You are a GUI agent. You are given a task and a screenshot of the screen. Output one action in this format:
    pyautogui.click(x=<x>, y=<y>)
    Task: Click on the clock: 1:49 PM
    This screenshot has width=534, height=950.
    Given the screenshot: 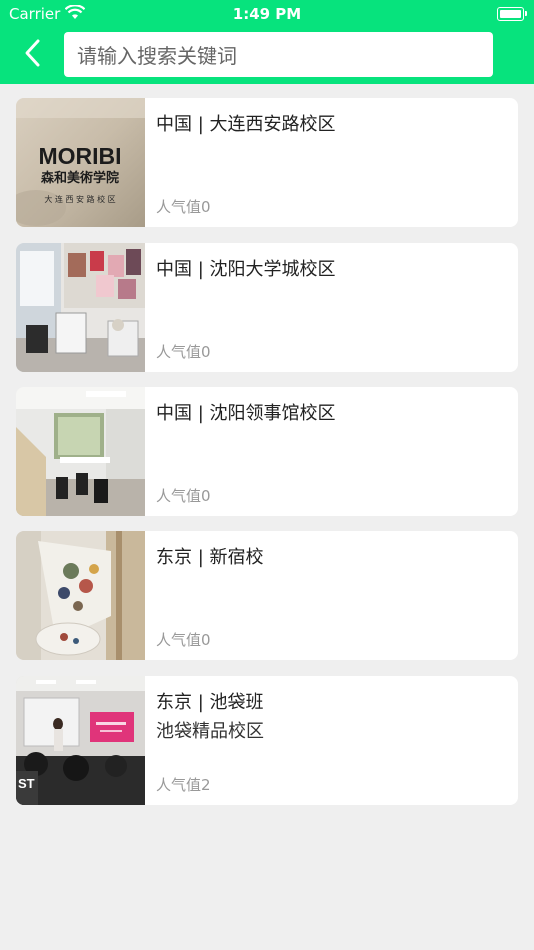 What is the action you would take?
    pyautogui.click(x=267, y=14)
    